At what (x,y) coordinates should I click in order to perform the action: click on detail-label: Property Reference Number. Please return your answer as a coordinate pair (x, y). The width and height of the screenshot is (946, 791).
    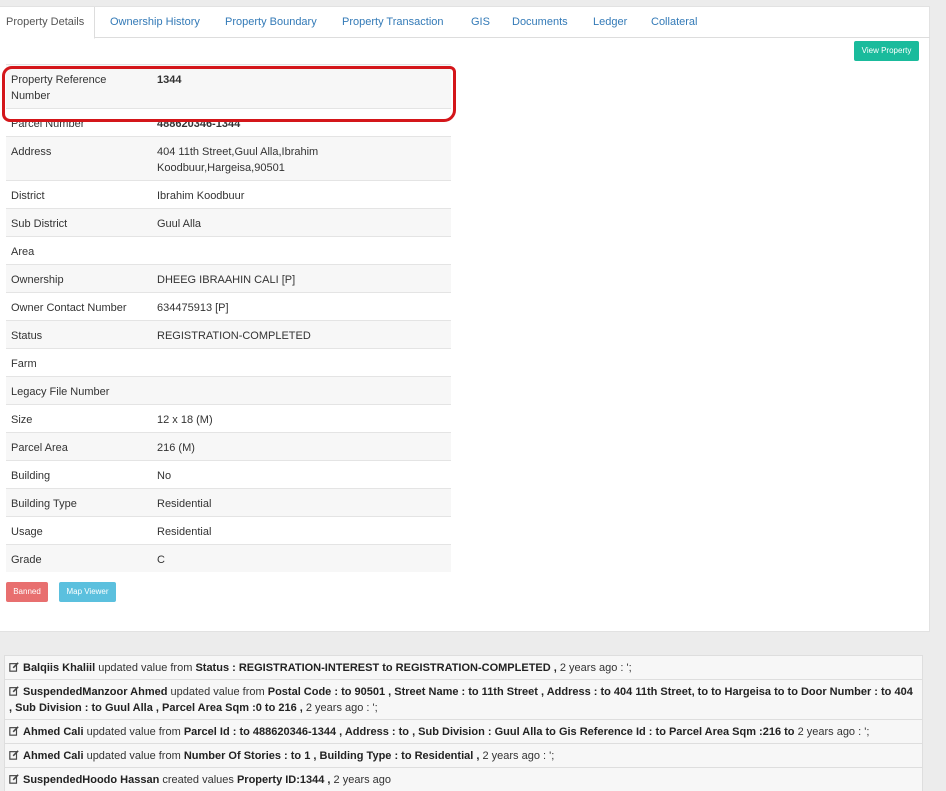
    Looking at the image, I should click on (59, 88).